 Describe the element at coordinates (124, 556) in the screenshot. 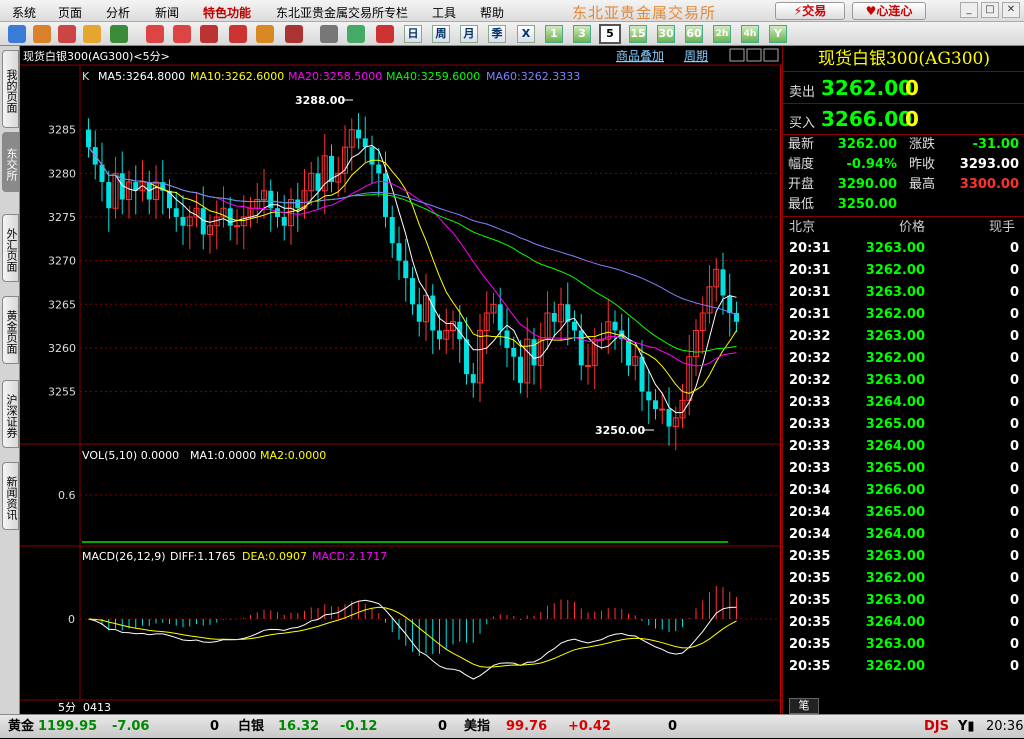

I see `macd-name-label: MACD(26,12,9)` at that location.